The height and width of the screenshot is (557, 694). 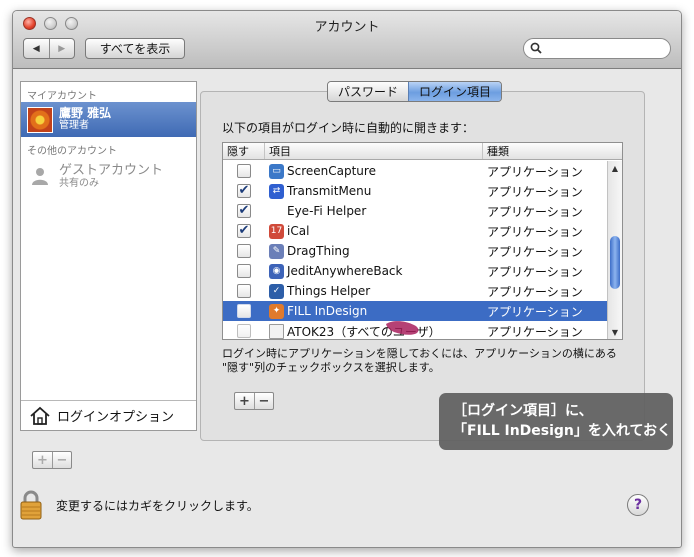 I want to click on table-row: ▭ ScreenCapture アプリケーション, so click(x=415, y=171).